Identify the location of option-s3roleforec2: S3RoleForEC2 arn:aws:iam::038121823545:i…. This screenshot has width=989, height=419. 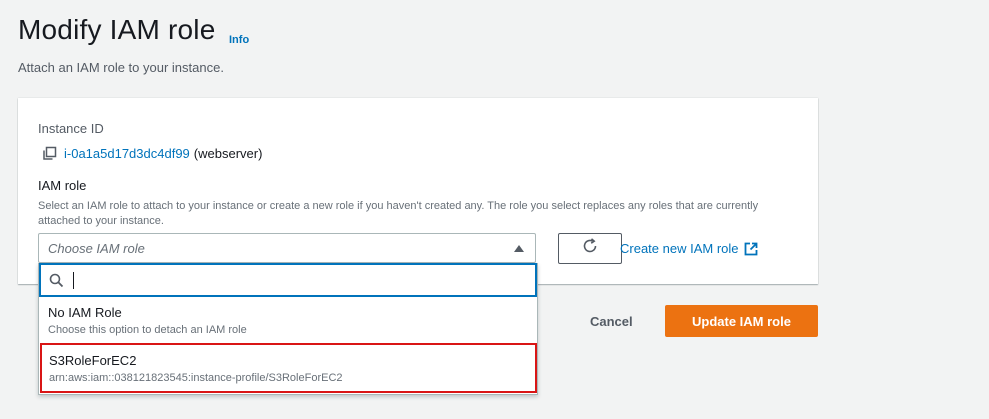
(288, 368).